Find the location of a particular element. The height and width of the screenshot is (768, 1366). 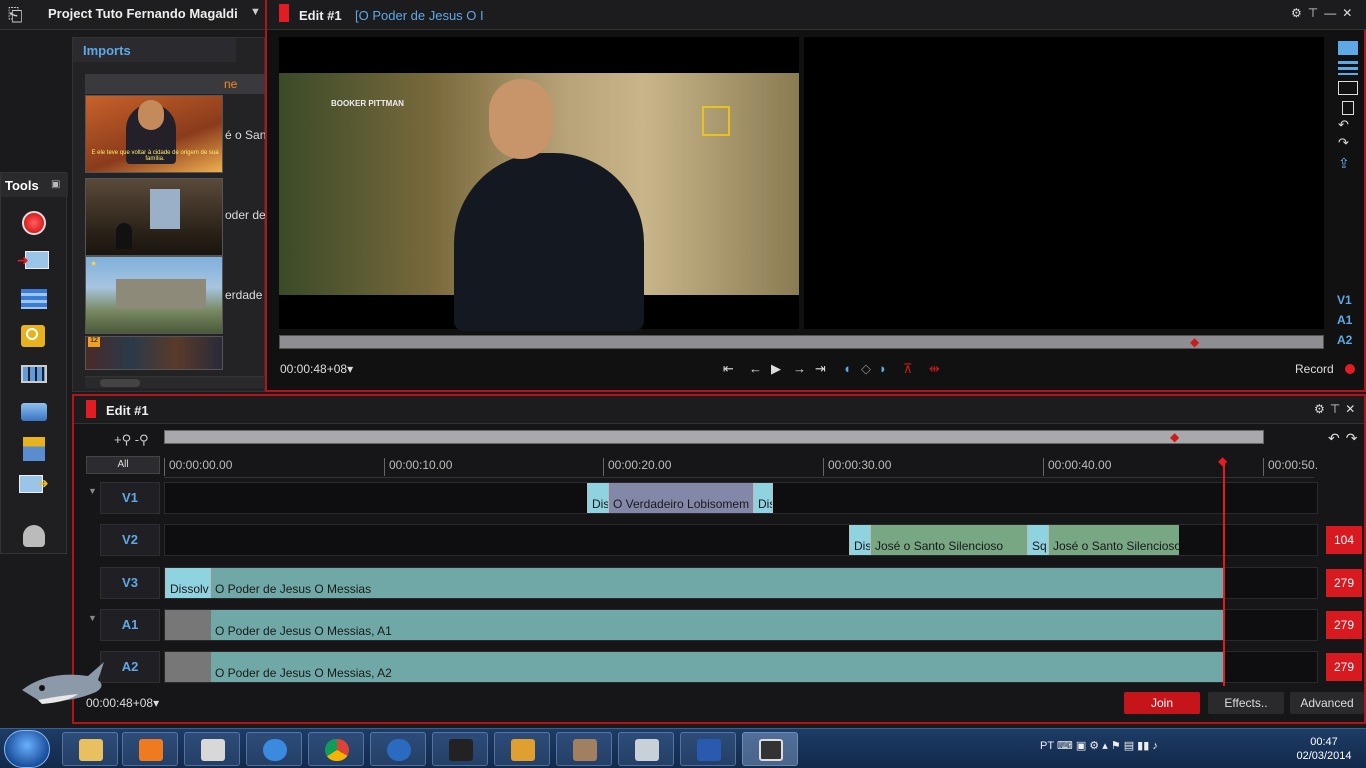

collapse-video-icon: ▼ is located at coordinates (92, 491).